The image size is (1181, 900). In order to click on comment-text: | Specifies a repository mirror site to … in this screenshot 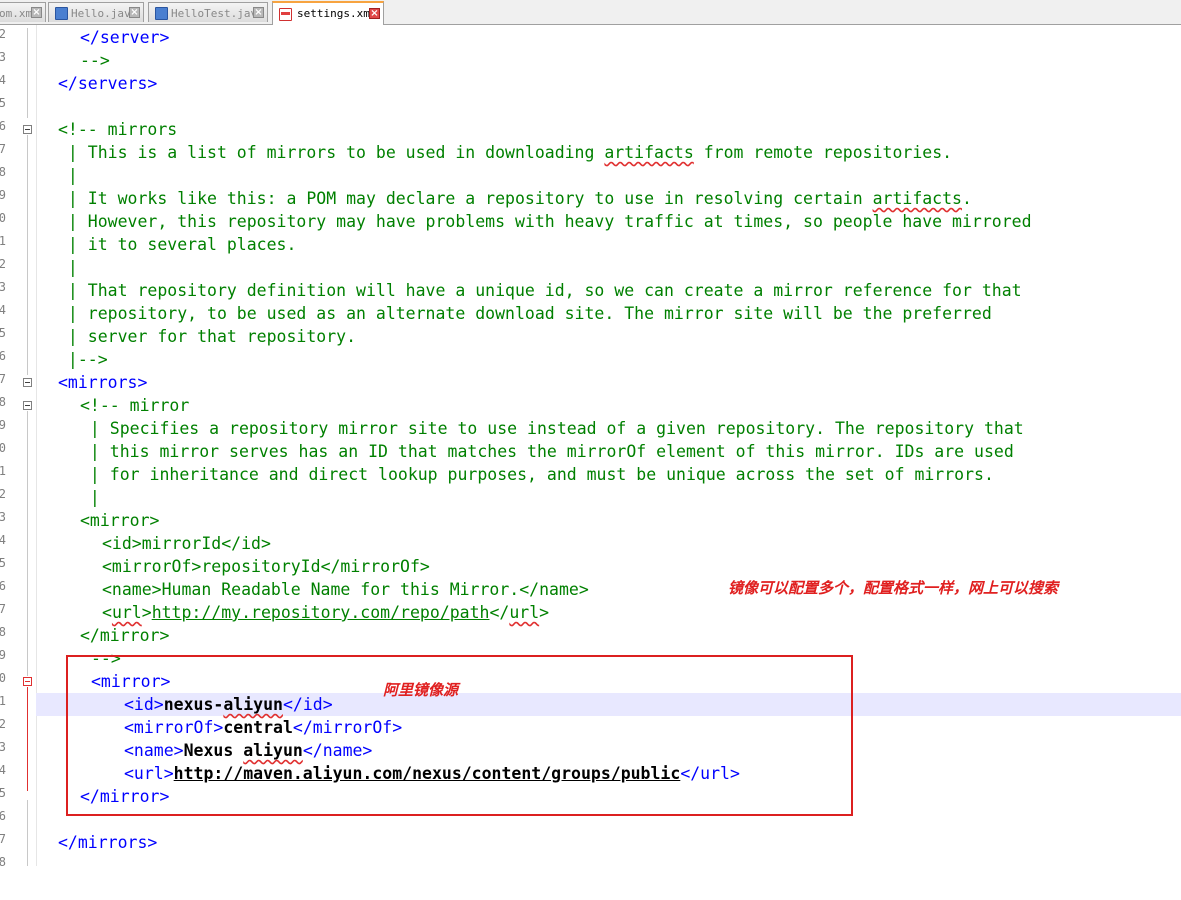, I will do `click(552, 428)`.